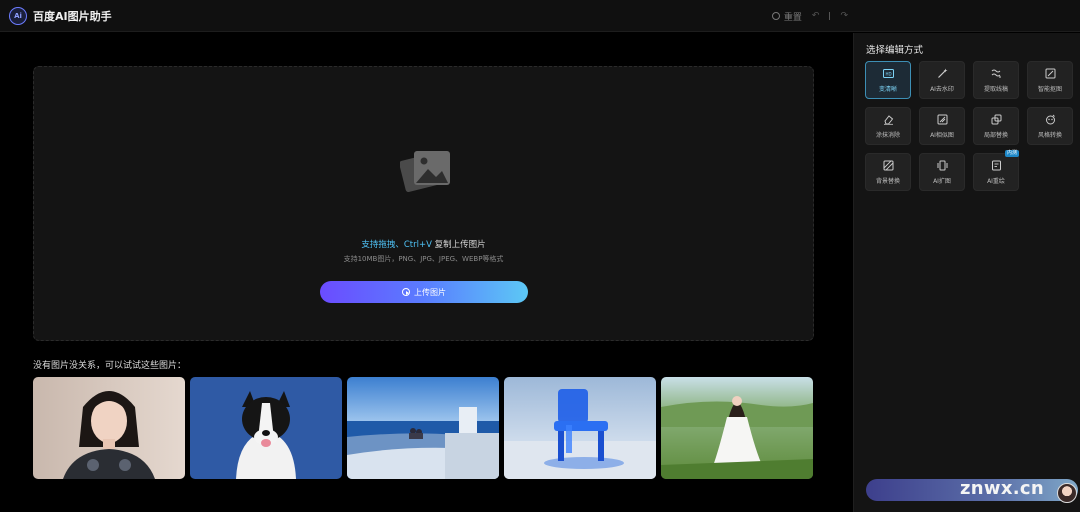 The width and height of the screenshot is (1080, 512). Describe the element at coordinates (942, 126) in the screenshot. I see `tool-similar-image: AI相似图` at that location.